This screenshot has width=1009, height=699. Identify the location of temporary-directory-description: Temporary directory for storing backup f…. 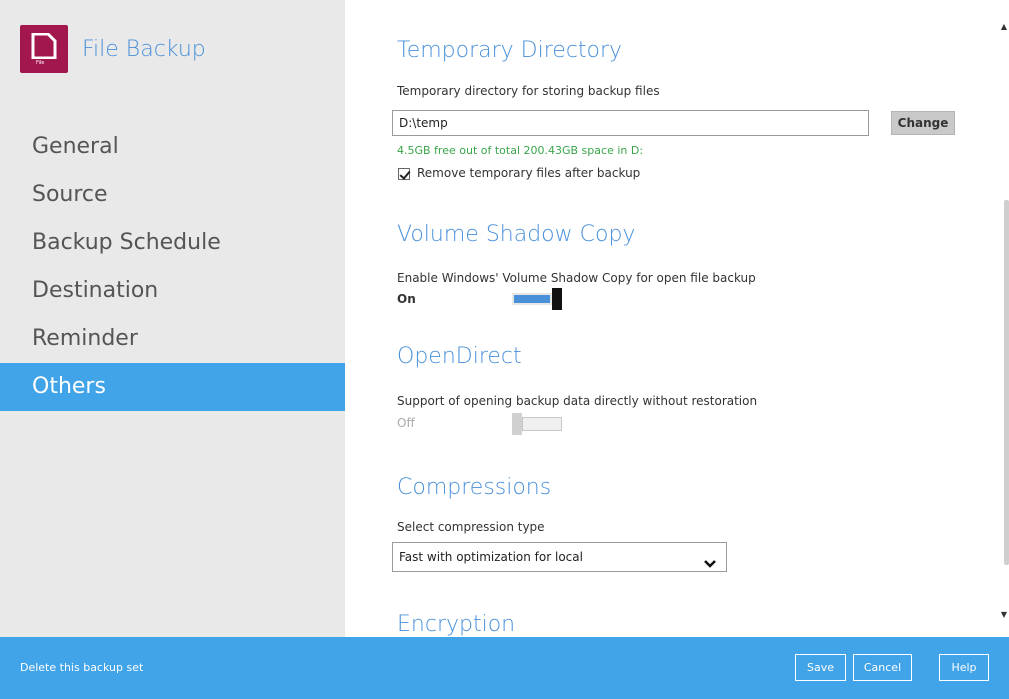
(528, 91).